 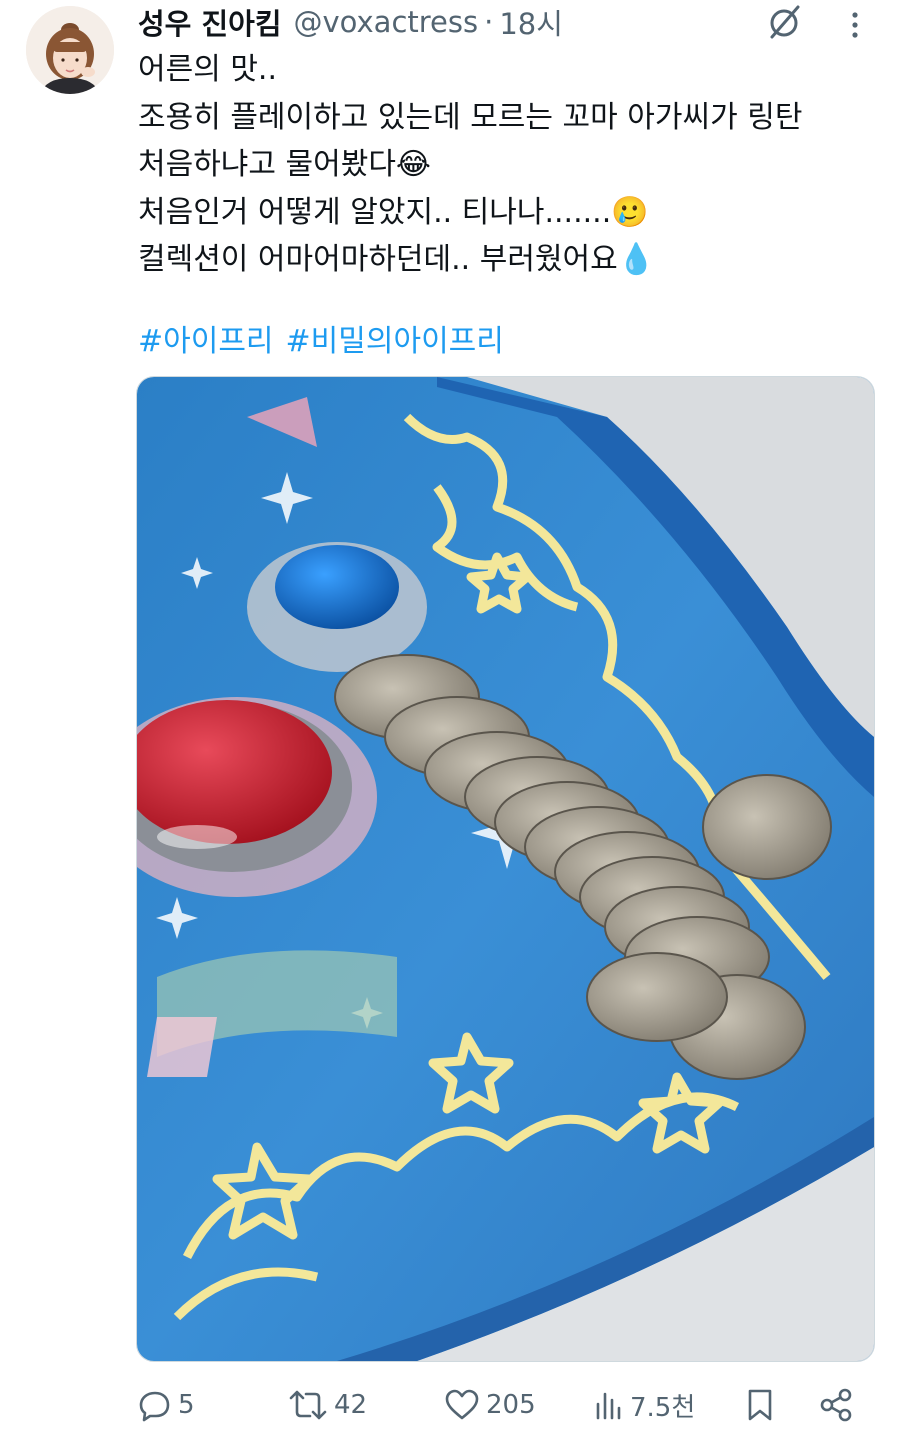 I want to click on reply-button: 5, so click(x=166, y=1405).